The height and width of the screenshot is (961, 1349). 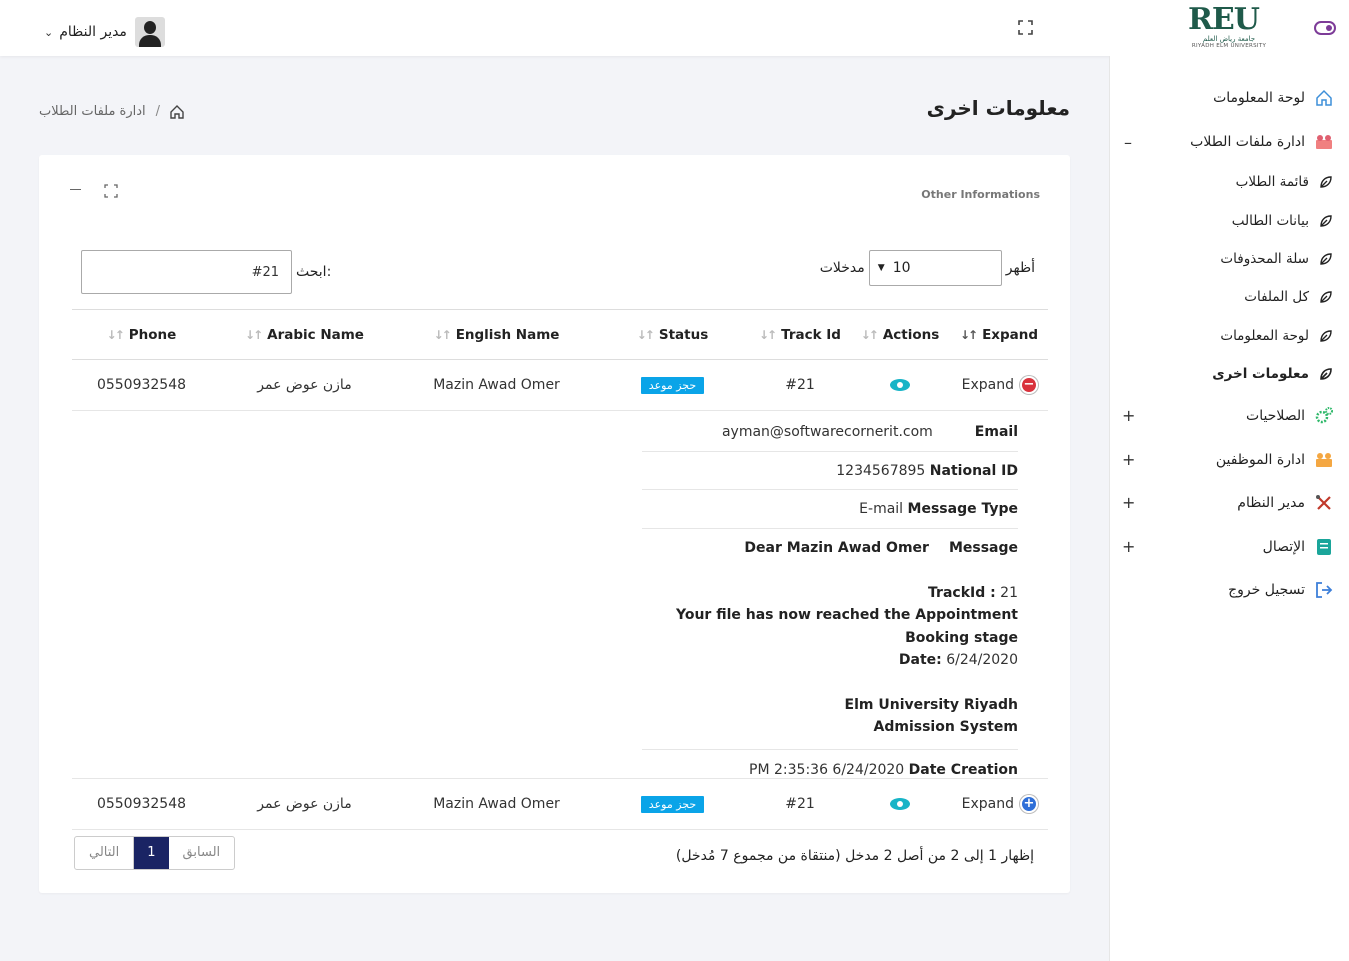 What do you see at coordinates (1128, 142) in the screenshot?
I see `collapse-icon: –` at bounding box center [1128, 142].